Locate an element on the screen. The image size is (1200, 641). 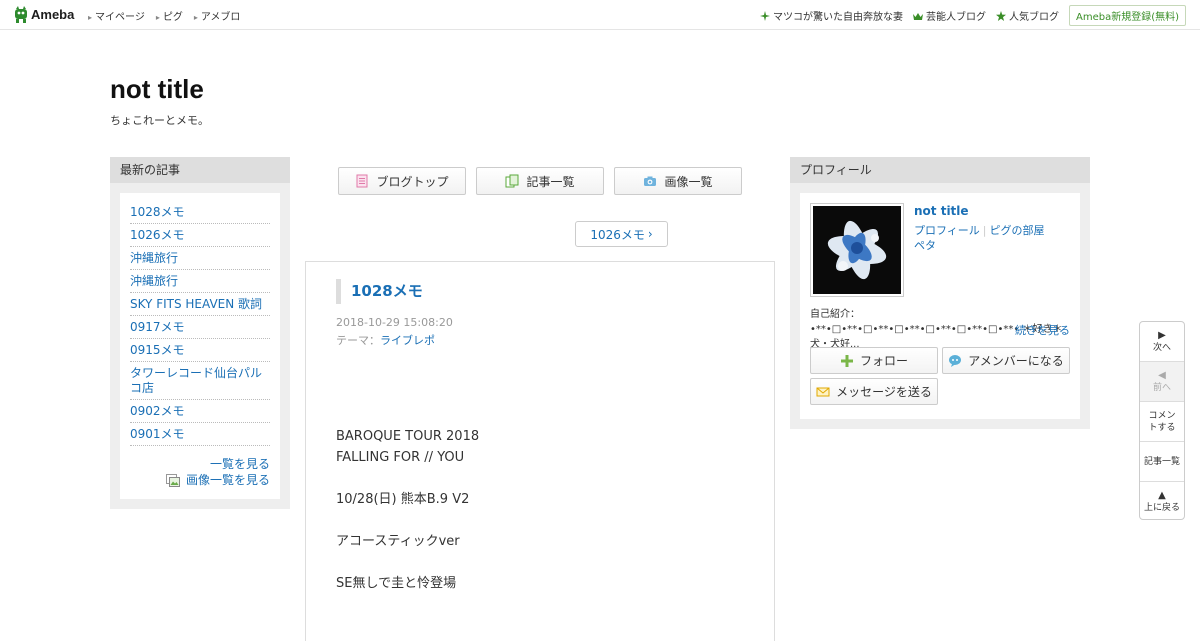
next-button: ▶ 次へ is located at coordinates (1162, 342).